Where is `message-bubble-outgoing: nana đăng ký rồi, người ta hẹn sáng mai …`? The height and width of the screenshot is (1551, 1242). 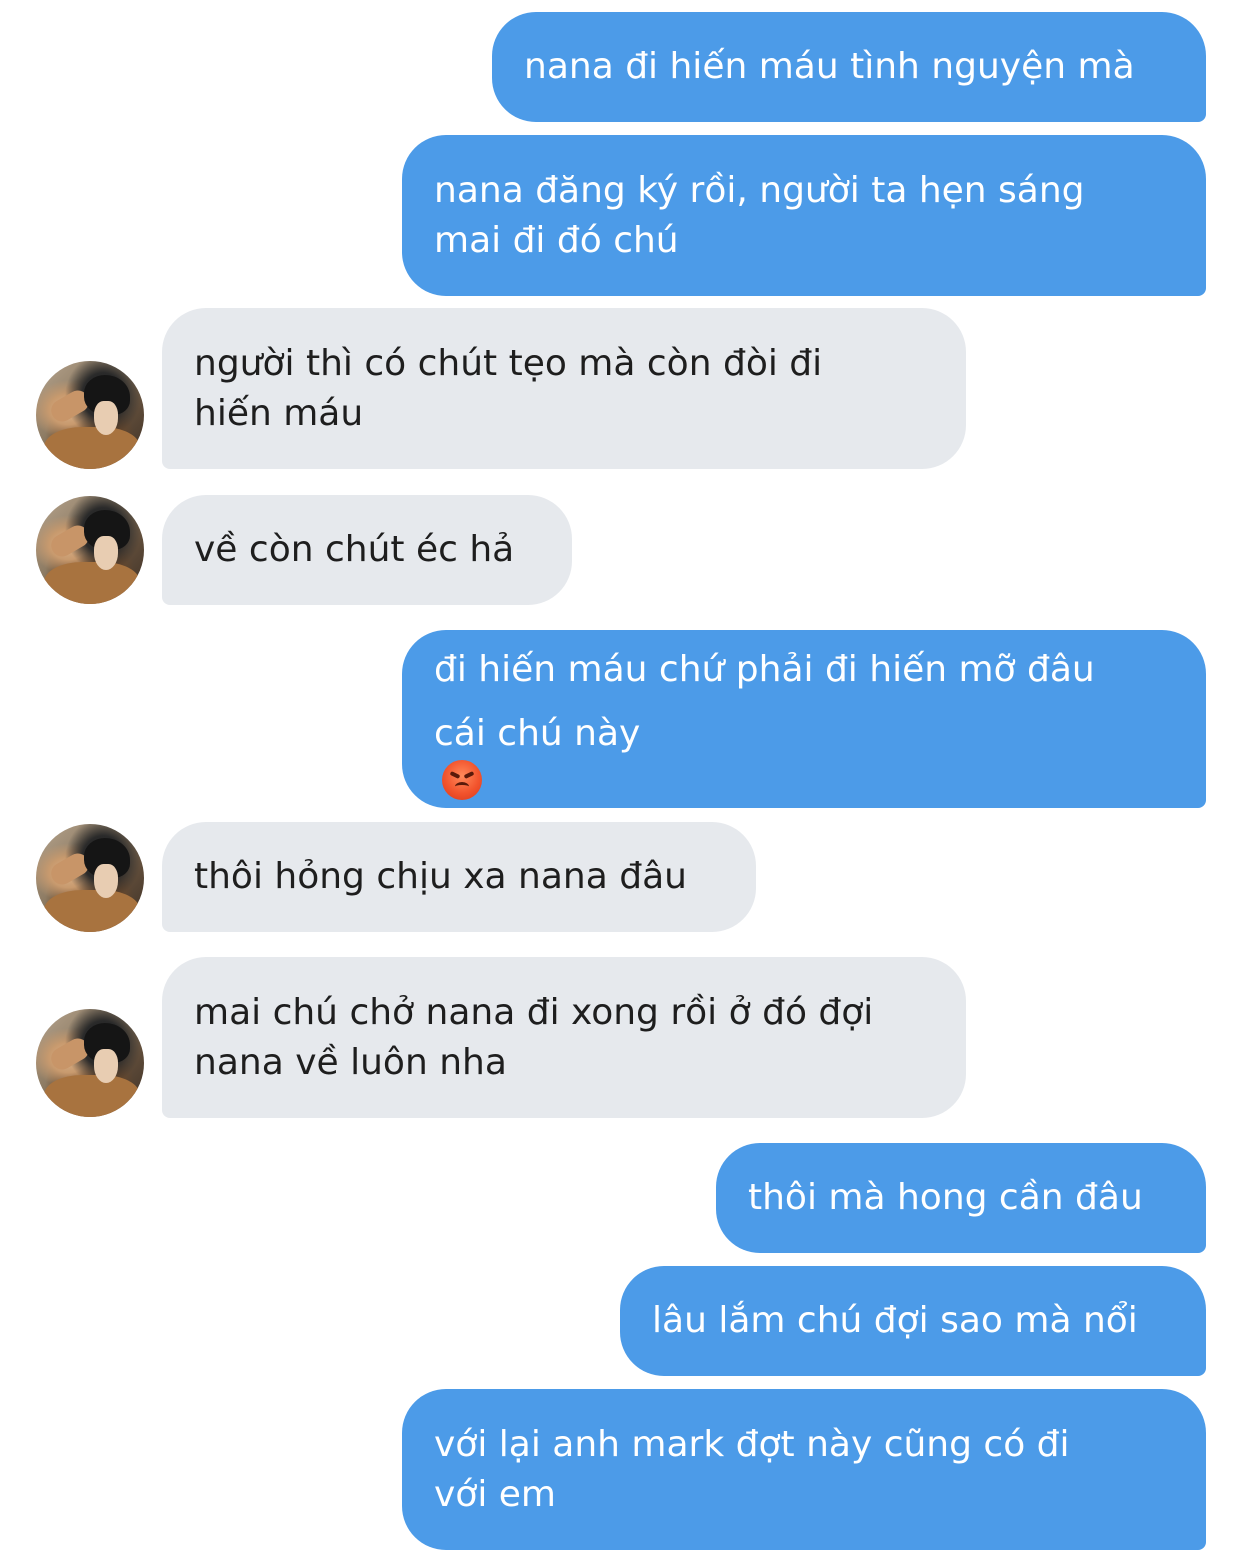
message-bubble-outgoing: nana đăng ký rồi, người ta hẹn sáng mai … is located at coordinates (804, 215).